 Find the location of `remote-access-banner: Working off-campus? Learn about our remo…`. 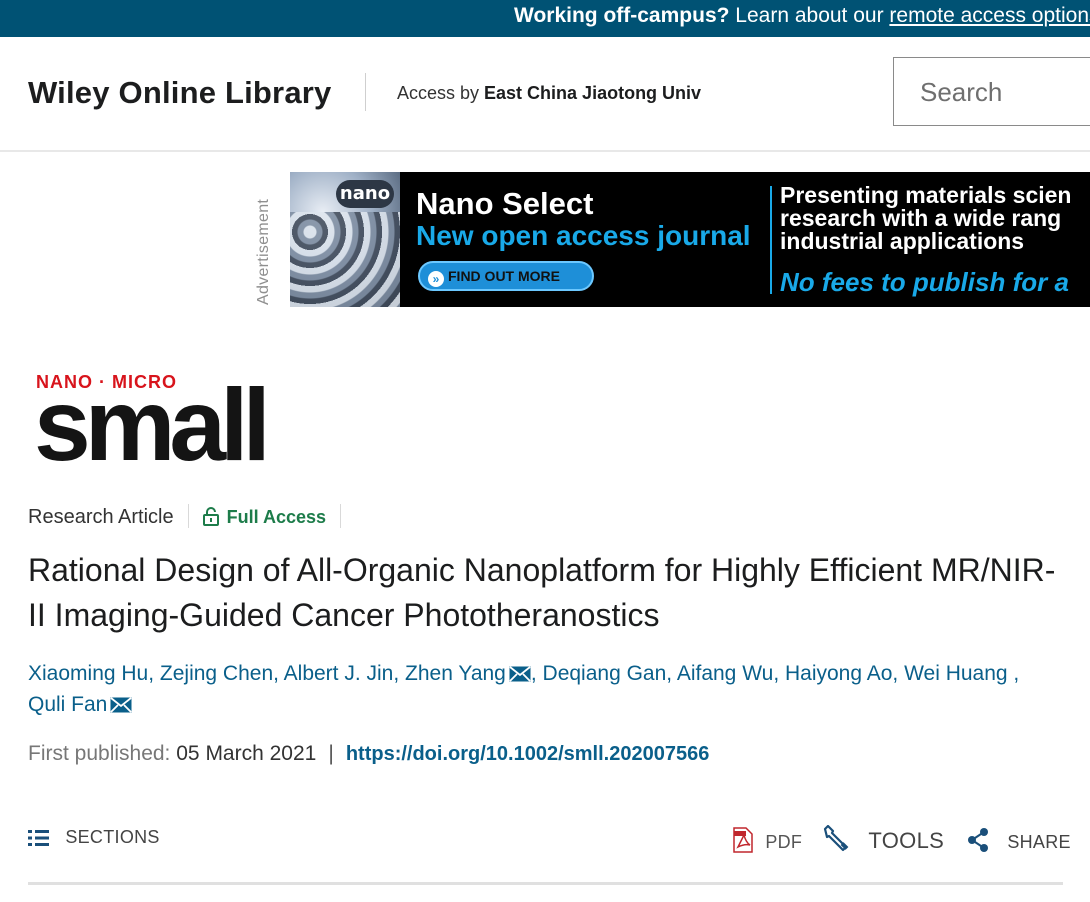

remote-access-banner: Working off-campus? Learn about our remo… is located at coordinates (545, 18).